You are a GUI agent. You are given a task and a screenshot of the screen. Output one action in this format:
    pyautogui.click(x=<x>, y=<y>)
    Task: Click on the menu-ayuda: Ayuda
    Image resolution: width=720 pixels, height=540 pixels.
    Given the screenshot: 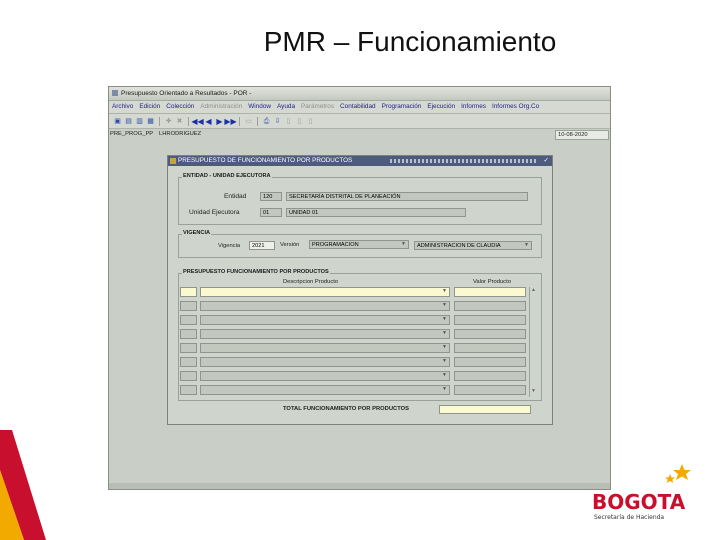 What is the action you would take?
    pyautogui.click(x=286, y=107)
    